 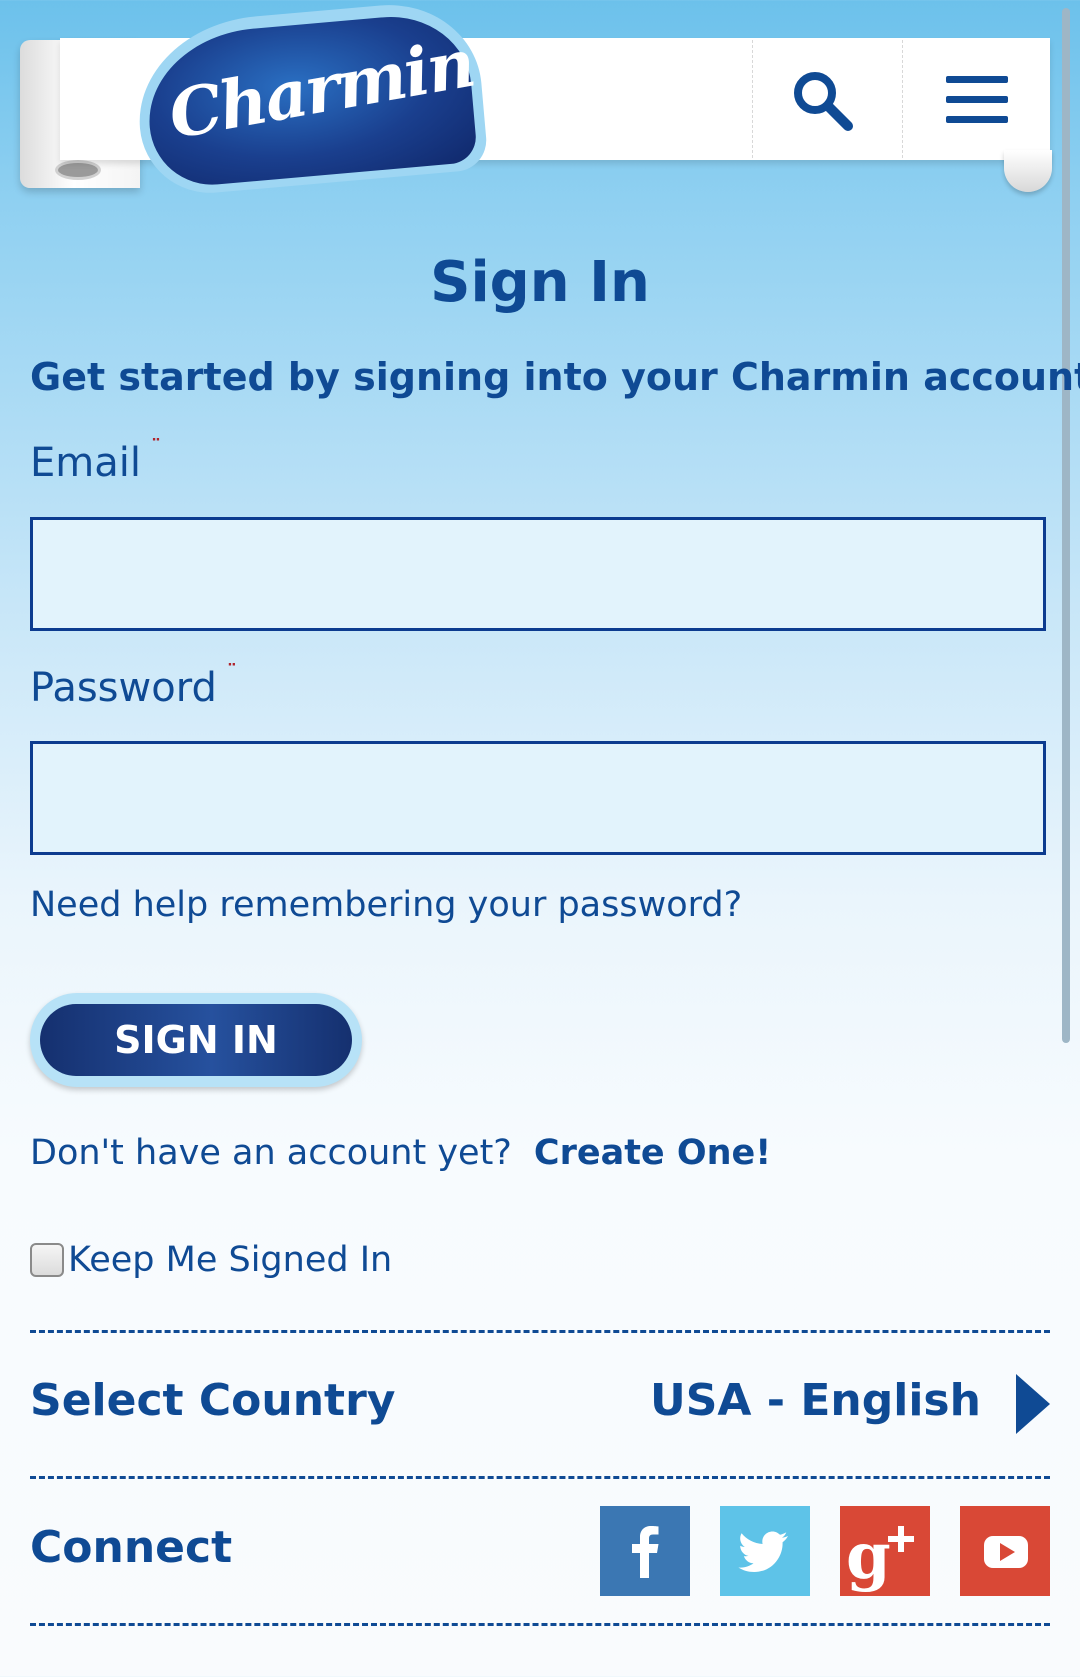 I want to click on page-title: Sign In, so click(x=540, y=282).